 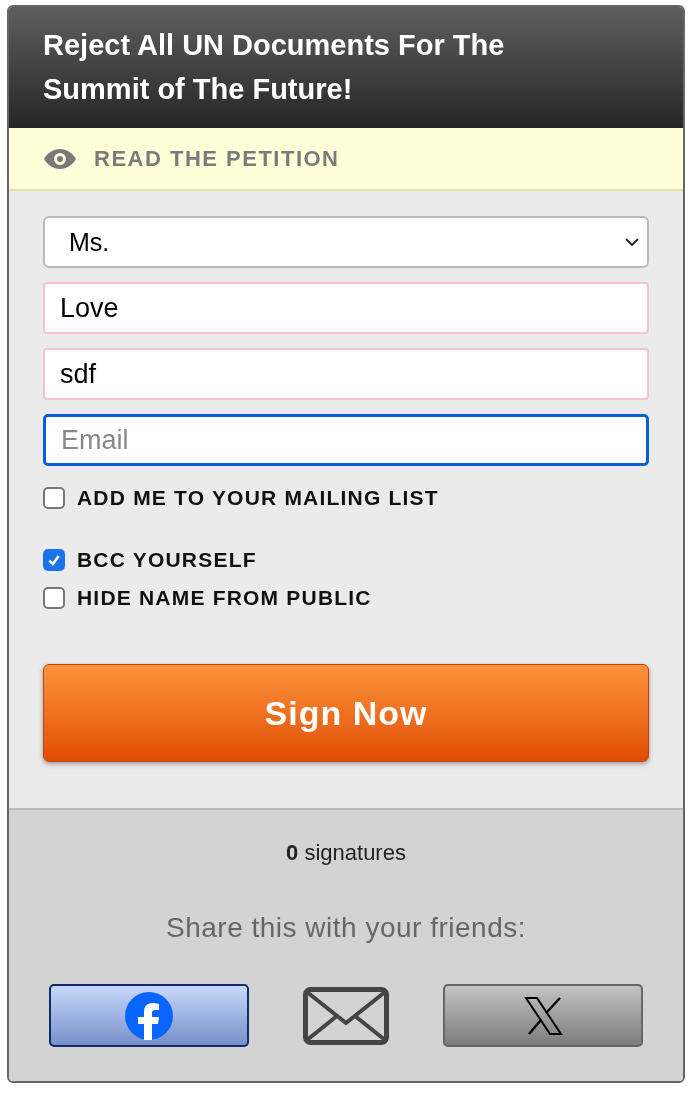 I want to click on facebook-share-button, so click(x=149, y=1015).